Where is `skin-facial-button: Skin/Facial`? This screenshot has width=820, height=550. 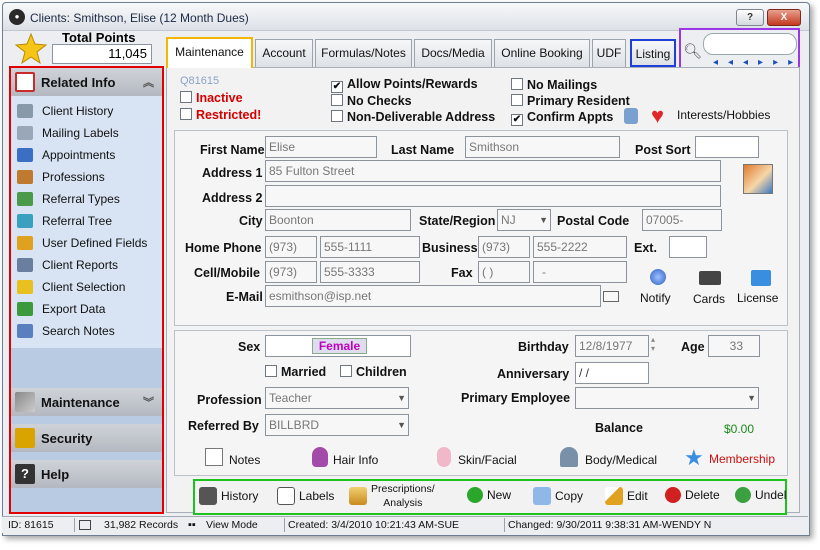 skin-facial-button: Skin/Facial is located at coordinates (487, 460).